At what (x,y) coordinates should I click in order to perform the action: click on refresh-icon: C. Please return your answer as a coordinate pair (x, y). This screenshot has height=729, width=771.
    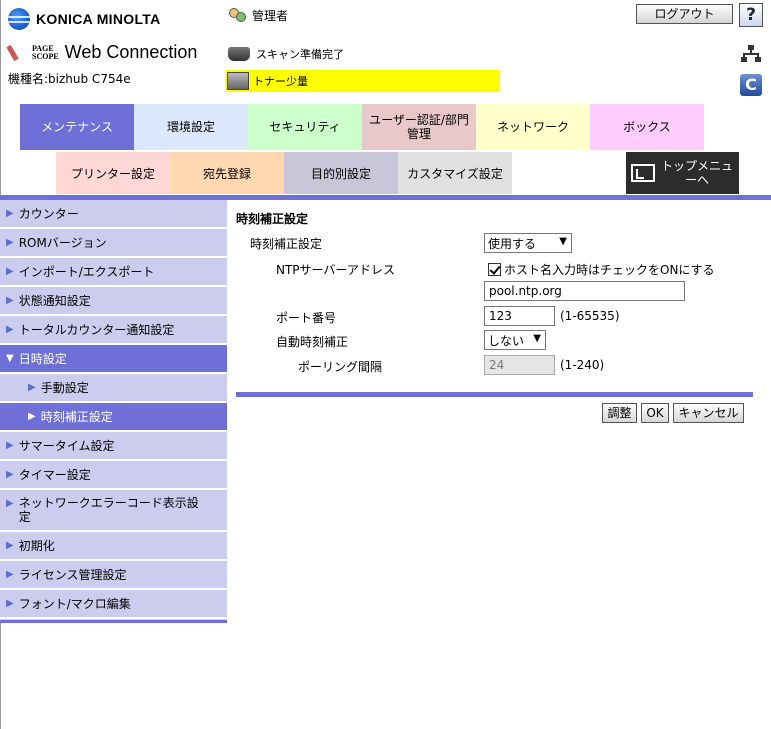
    Looking at the image, I should click on (751, 85).